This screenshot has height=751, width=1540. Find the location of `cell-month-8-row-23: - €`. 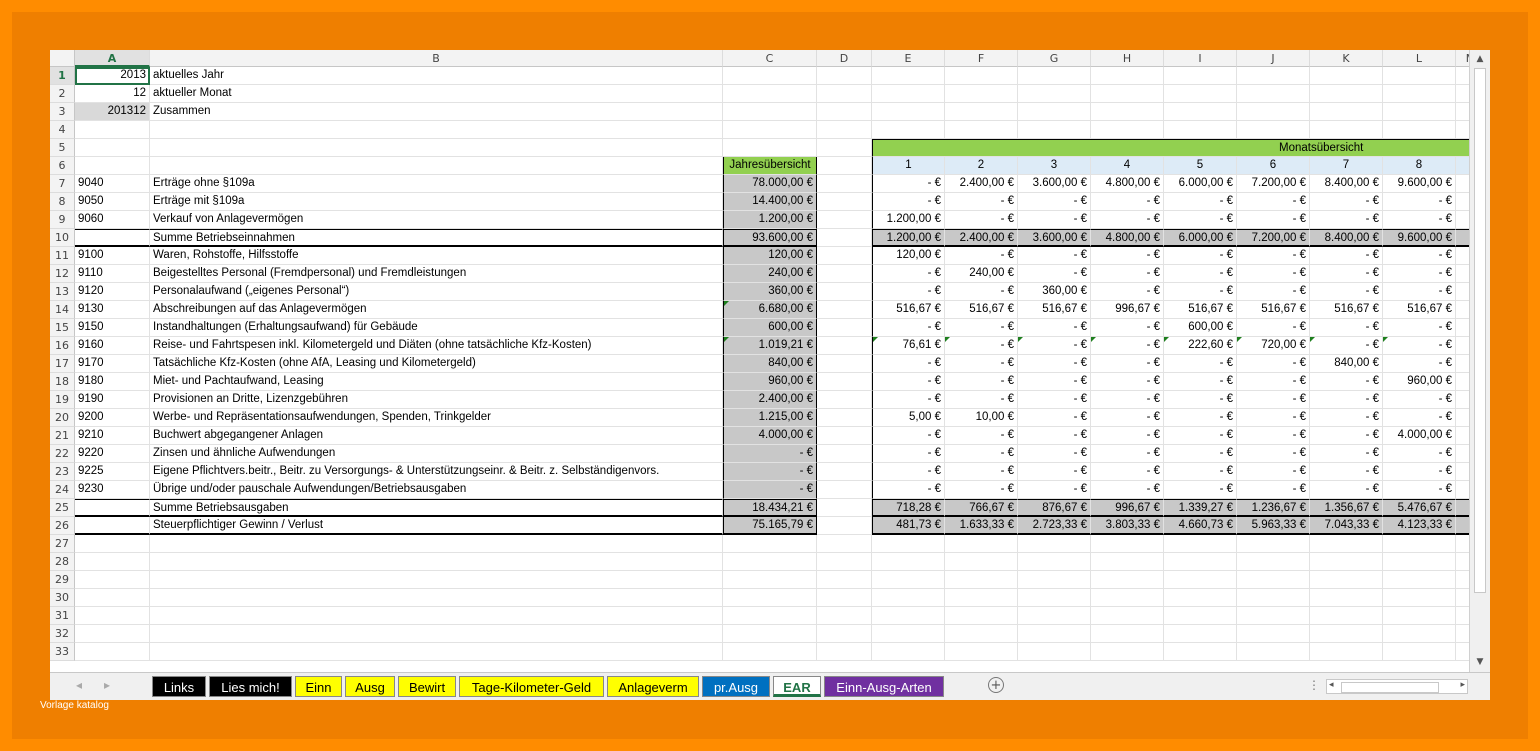

cell-month-8-row-23: - € is located at coordinates (1419, 472).